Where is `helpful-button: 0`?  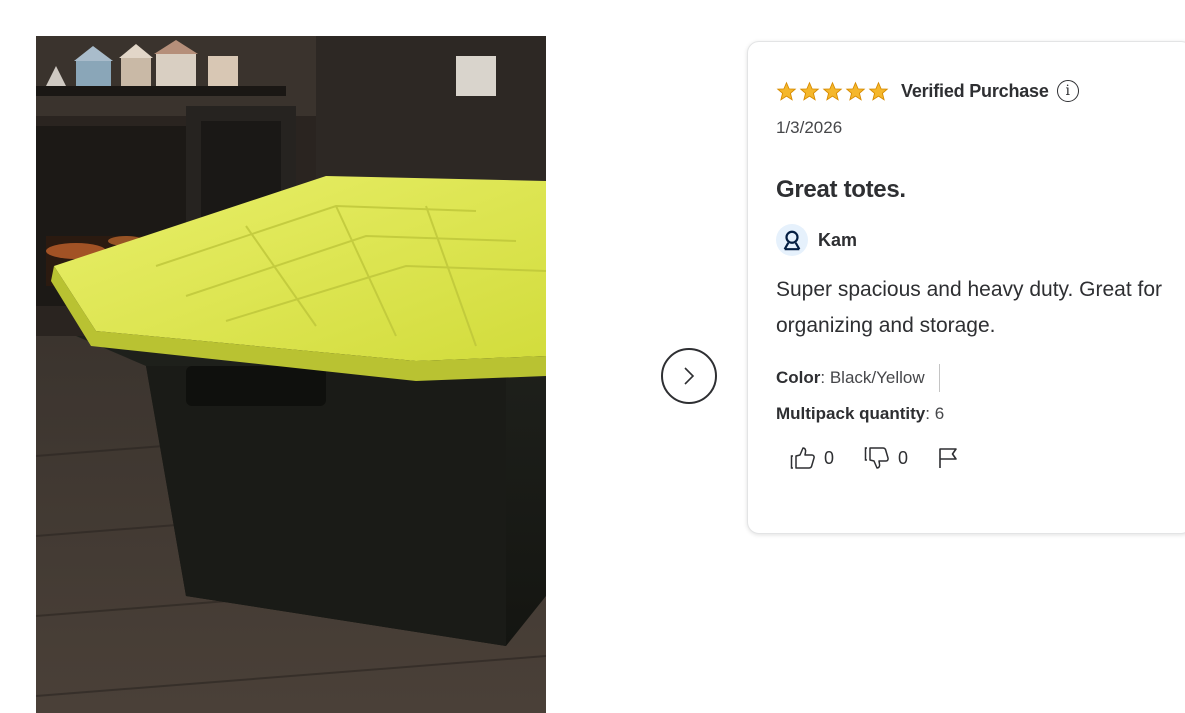 helpful-button: 0 is located at coordinates (812, 458).